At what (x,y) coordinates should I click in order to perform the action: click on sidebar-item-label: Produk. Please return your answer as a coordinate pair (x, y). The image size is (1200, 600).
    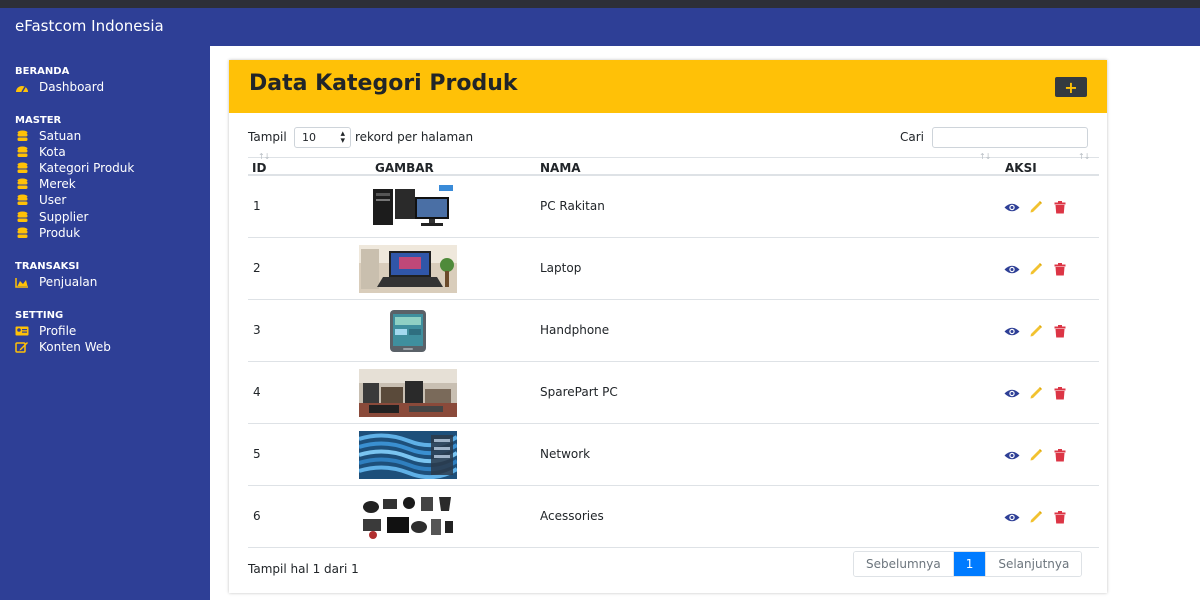
    Looking at the image, I should click on (60, 233).